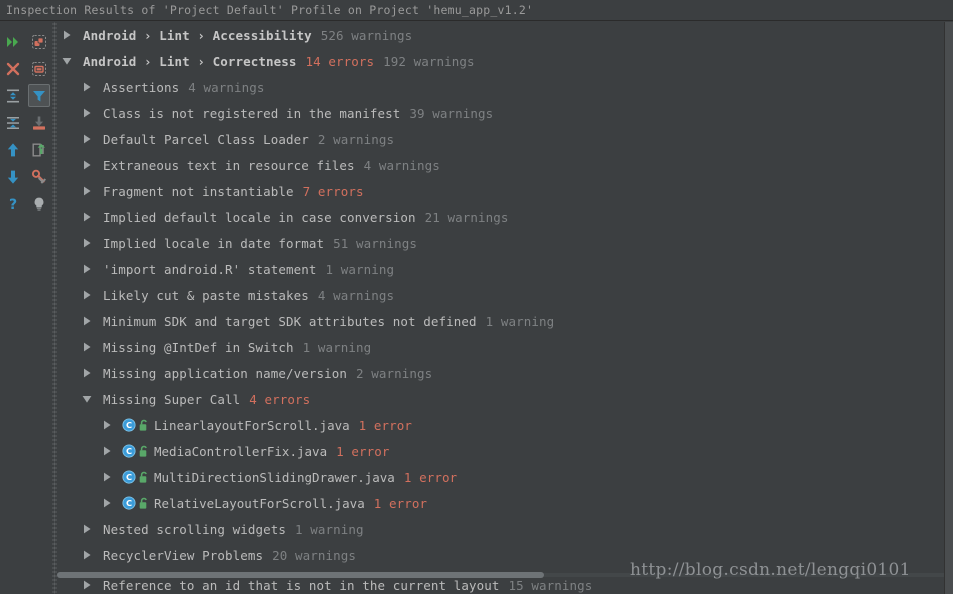 This screenshot has width=953, height=594. Describe the element at coordinates (183, 555) in the screenshot. I see `tree-row-label: RecyclerView Problems` at that location.